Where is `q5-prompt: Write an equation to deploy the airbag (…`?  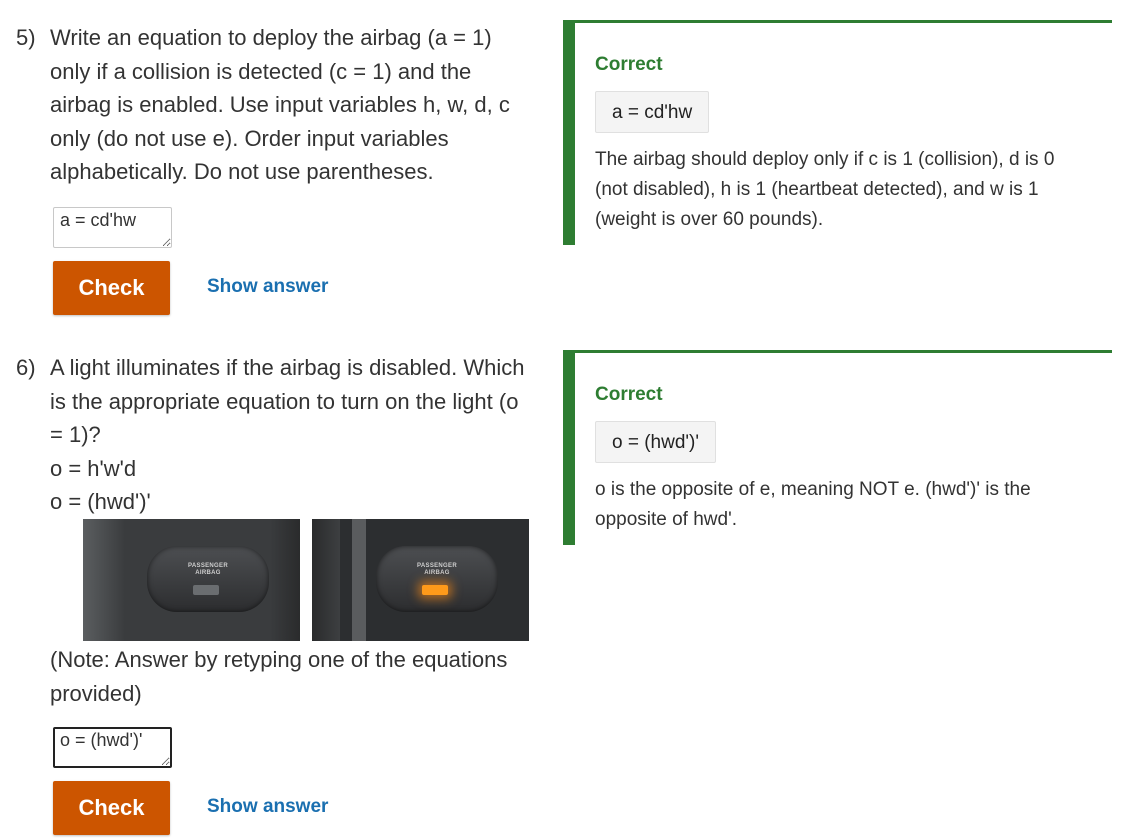 q5-prompt: Write an equation to deploy the airbag (… is located at coordinates (280, 105).